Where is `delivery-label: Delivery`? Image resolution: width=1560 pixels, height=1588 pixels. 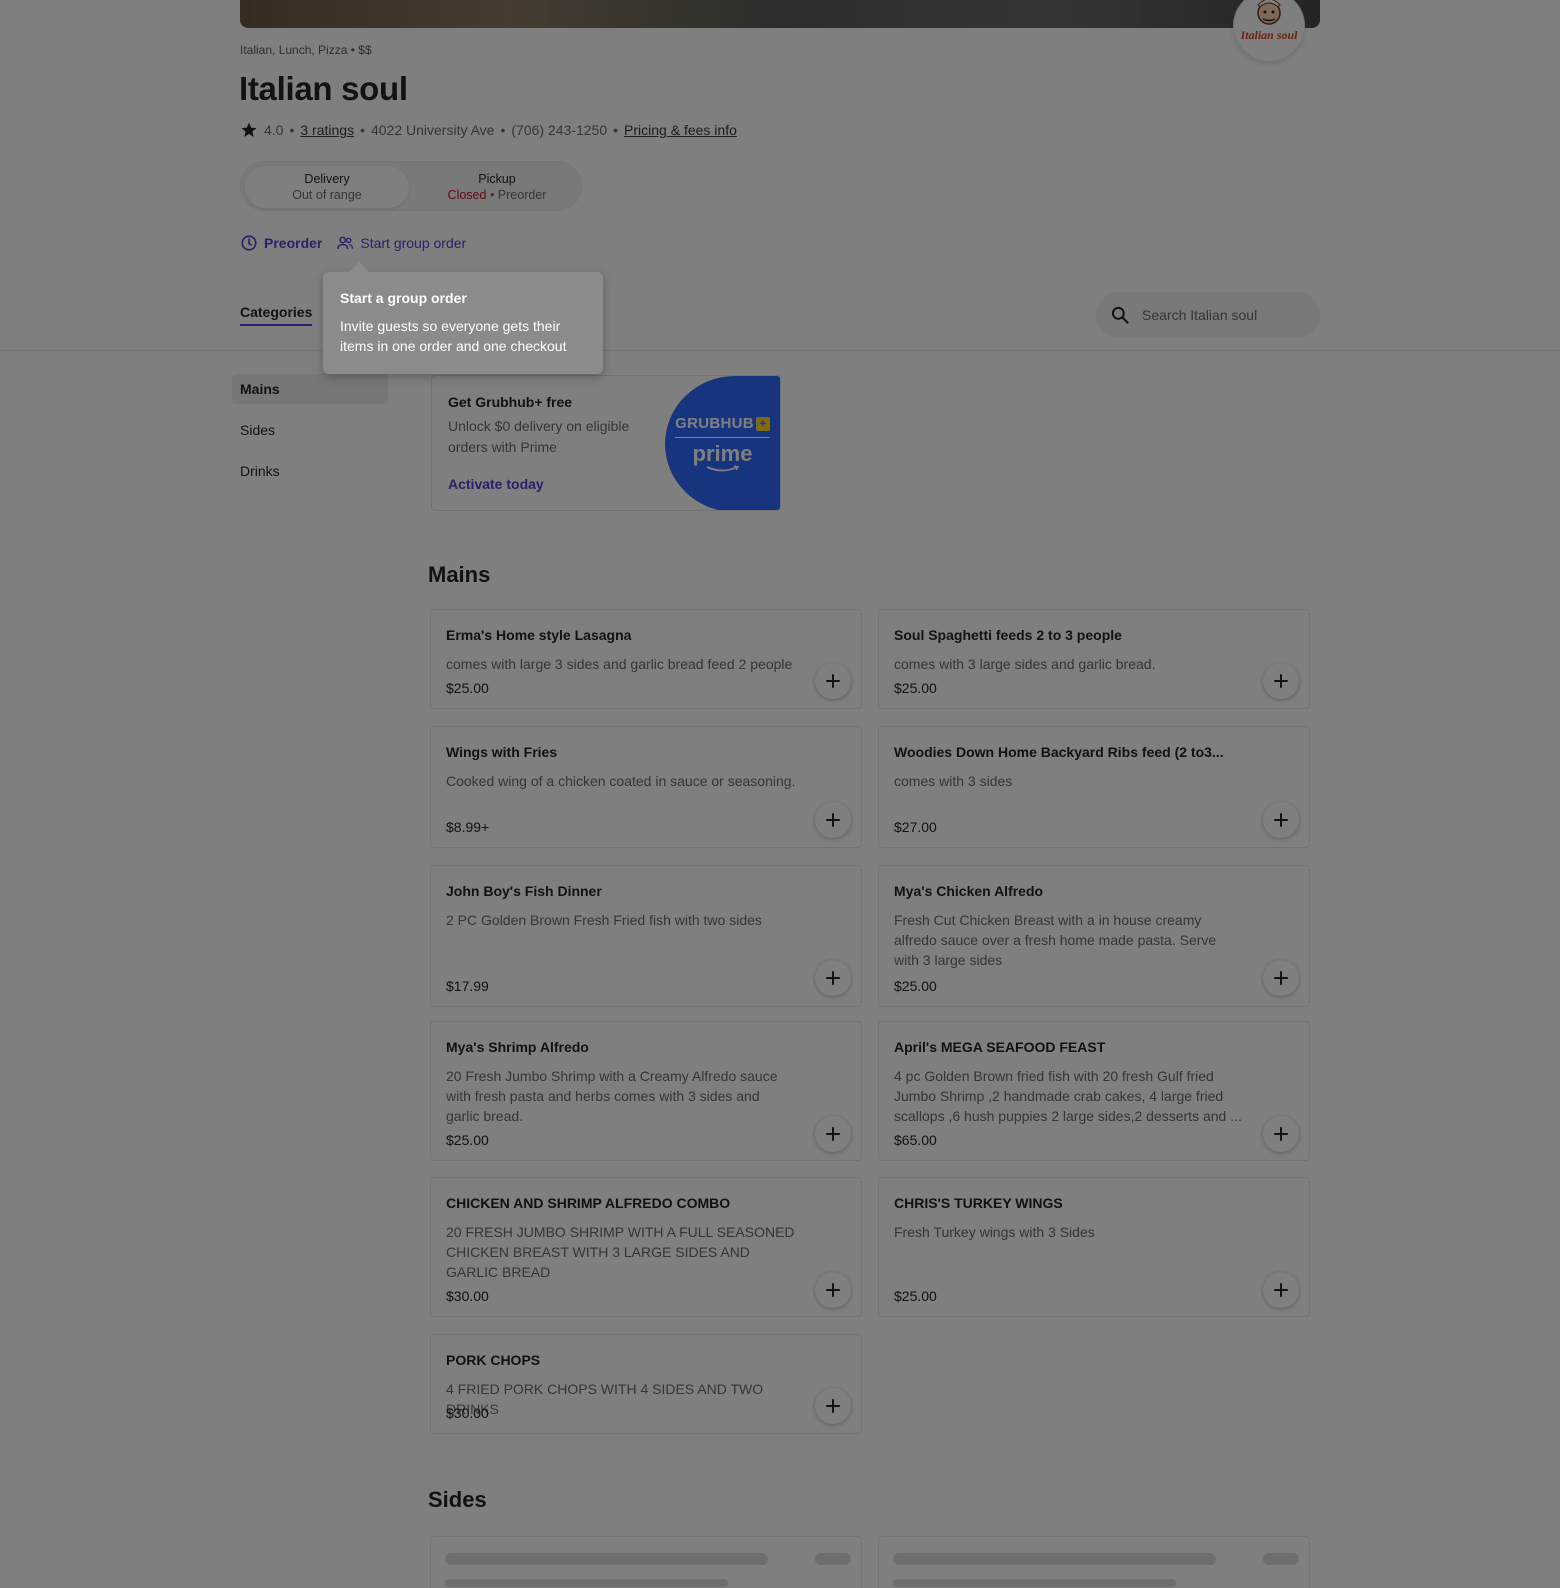 delivery-label: Delivery is located at coordinates (327, 179).